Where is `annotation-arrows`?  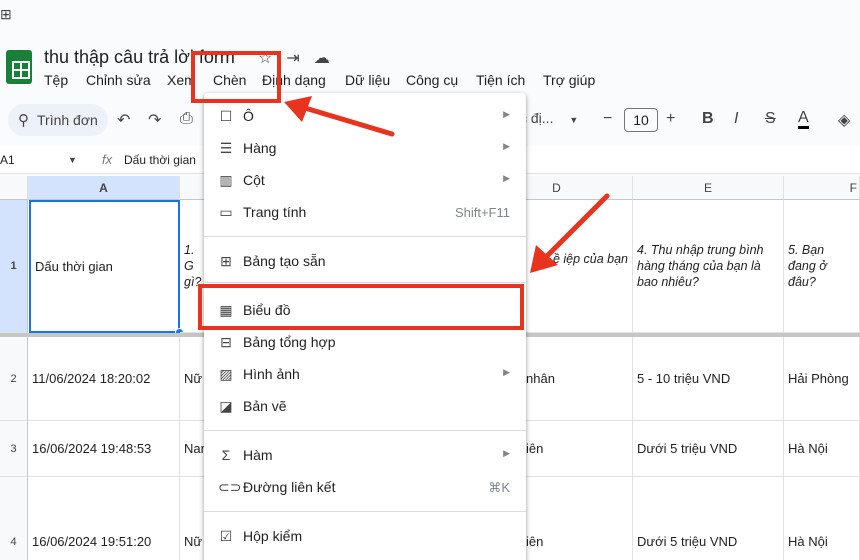 annotation-arrows is located at coordinates (447, 184).